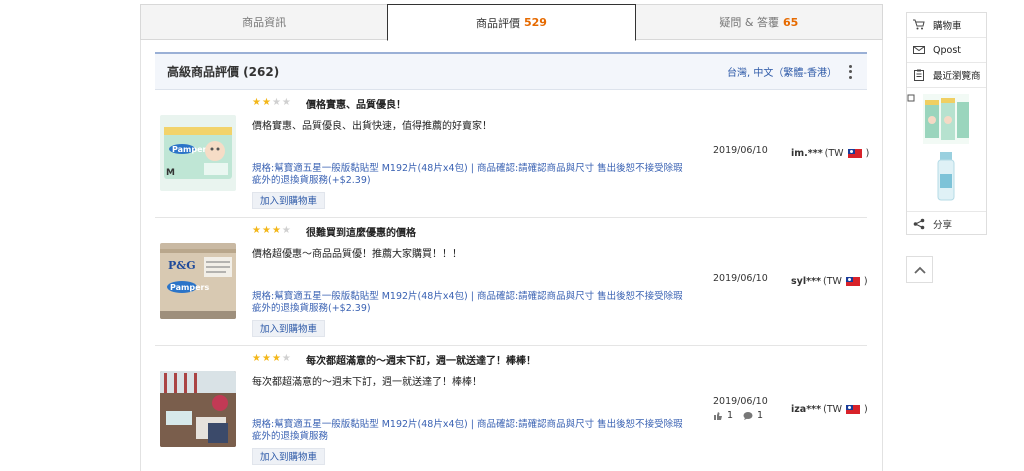 Image resolution: width=1024 pixels, height=471 pixels. I want to click on sidebar-item-label: 購物車, so click(947, 26).